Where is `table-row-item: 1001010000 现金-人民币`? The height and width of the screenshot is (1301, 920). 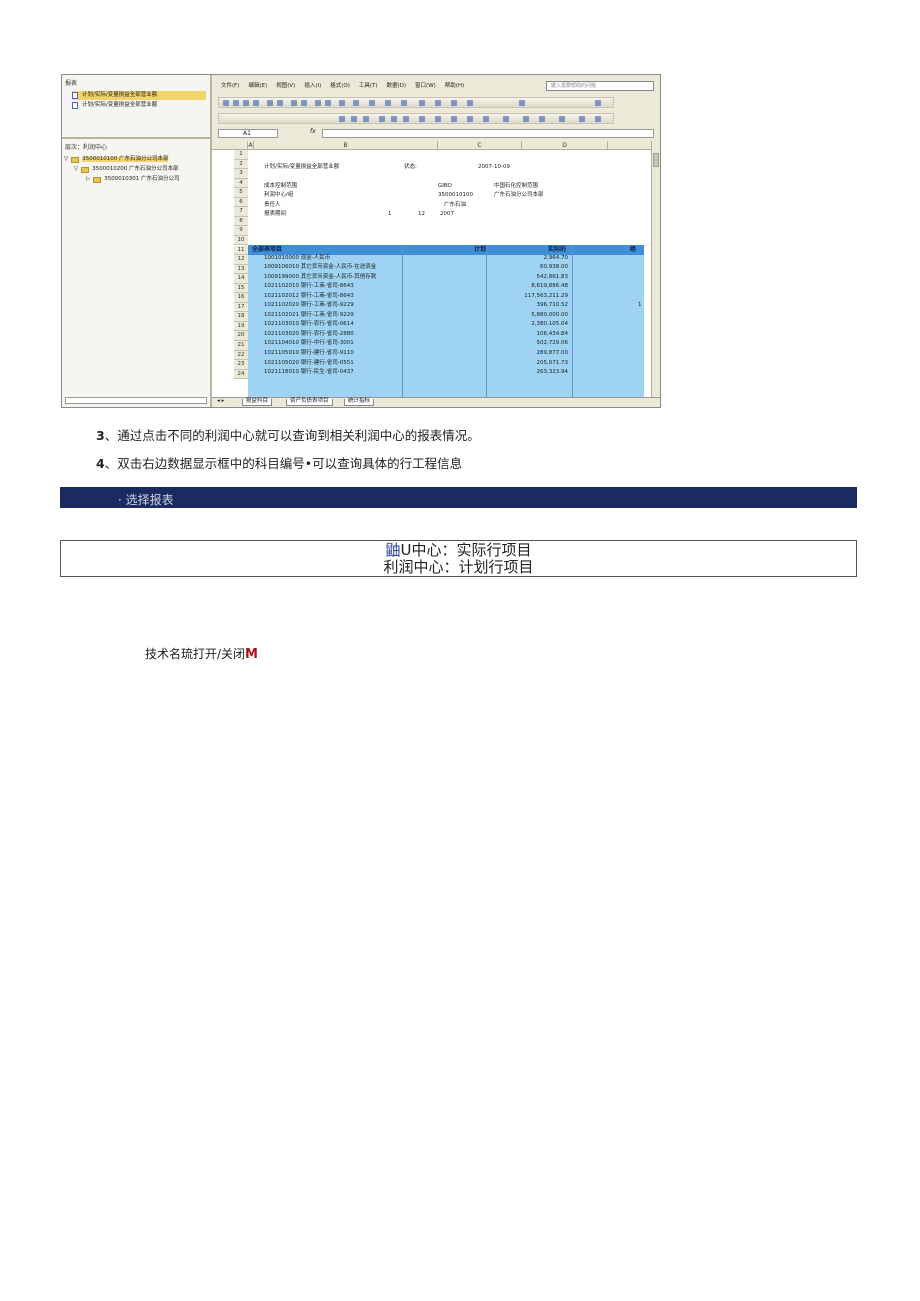 table-row-item: 1001010000 现金-人民币 is located at coordinates (297, 258).